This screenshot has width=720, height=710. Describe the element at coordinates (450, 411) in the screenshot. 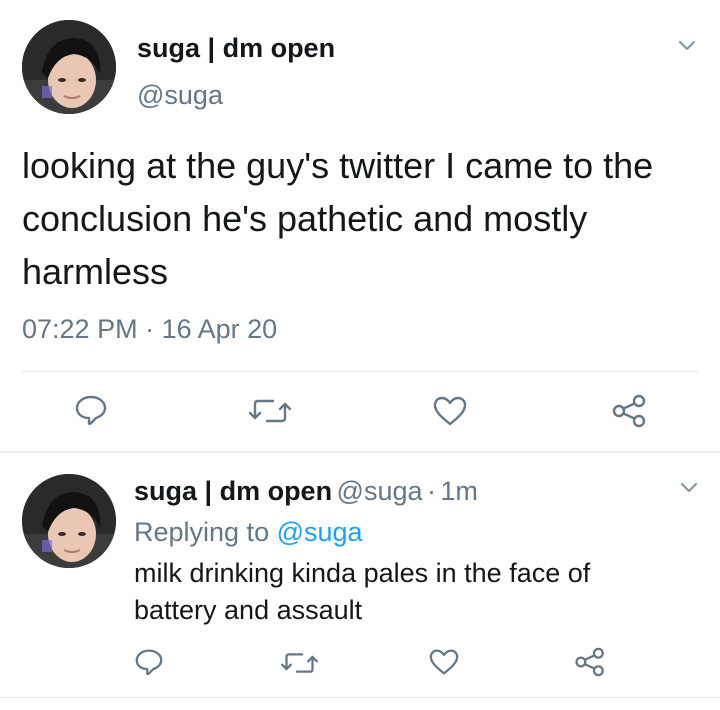

I see `like-icon` at that location.